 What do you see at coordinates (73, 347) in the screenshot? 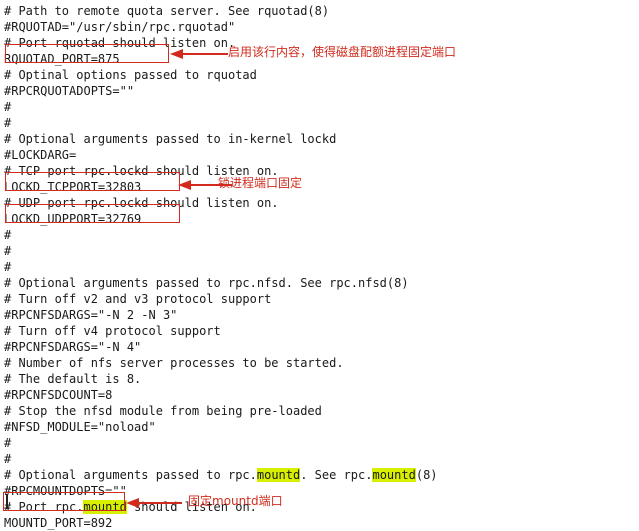
I see `code-line: #RPCNFSDARGS="-N 4"` at bounding box center [73, 347].